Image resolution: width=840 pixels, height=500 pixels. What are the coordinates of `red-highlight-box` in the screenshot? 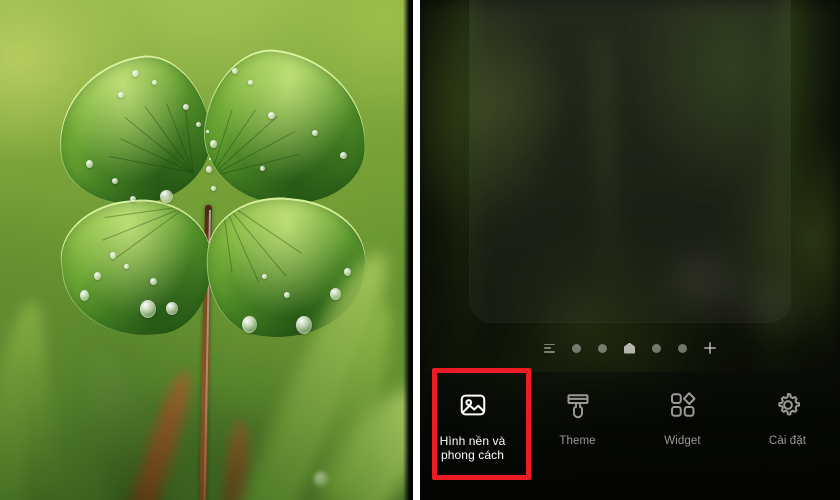 It's located at (481, 424).